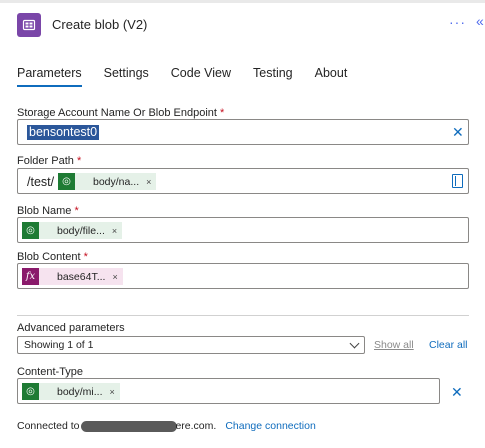 Image resolution: width=485 pixels, height=448 pixels. Describe the element at coordinates (48, 426) in the screenshot. I see `connection-prefix: Connected to` at that location.